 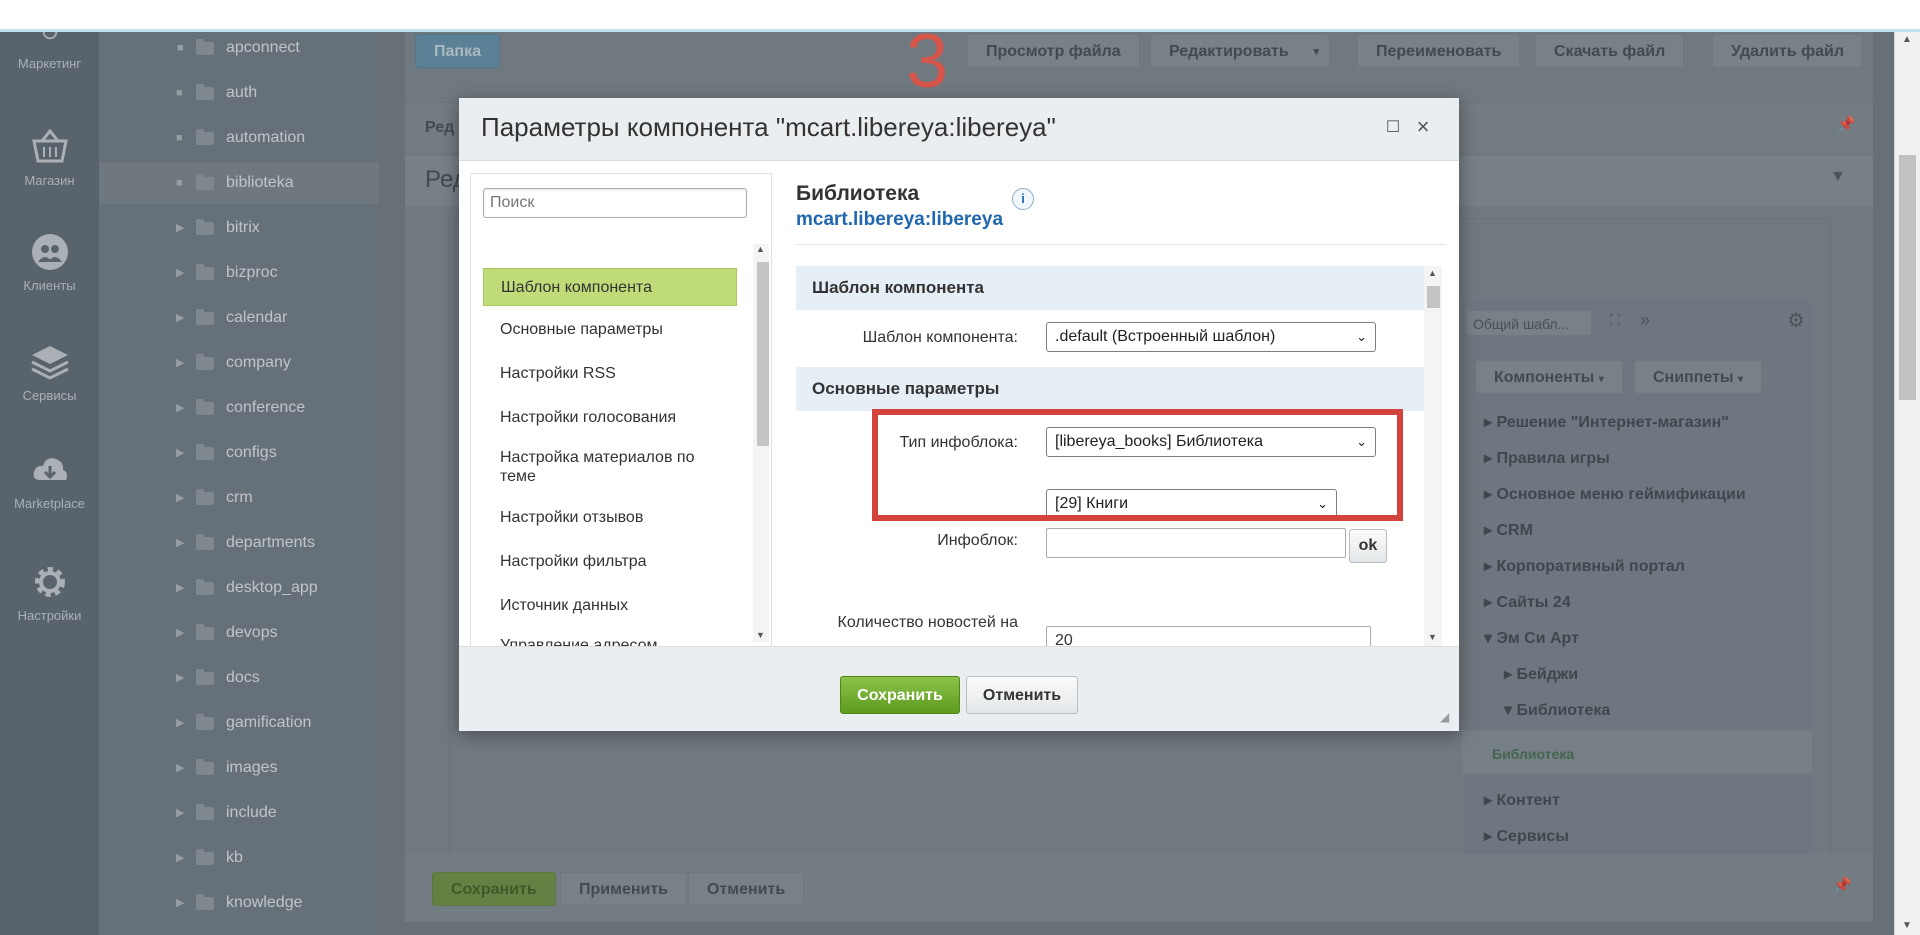 What do you see at coordinates (1211, 337) in the screenshot?
I see `template-select: .default (Встроенный шаблон) ⌄` at bounding box center [1211, 337].